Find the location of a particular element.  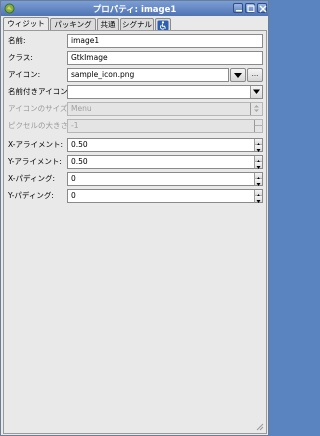

updown-icon is located at coordinates (256, 108).